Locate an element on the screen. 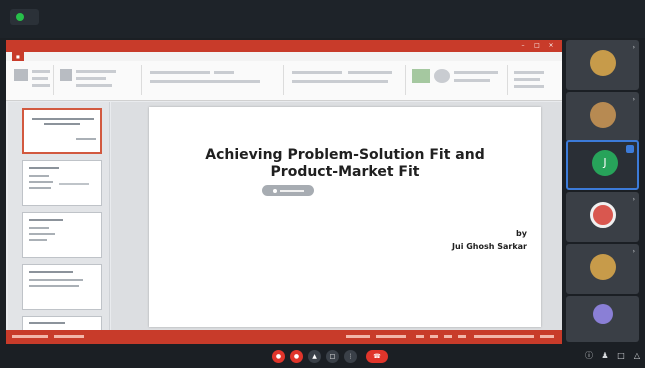 The image size is (645, 368). presenting-indicator is located at coordinates (24, 17).